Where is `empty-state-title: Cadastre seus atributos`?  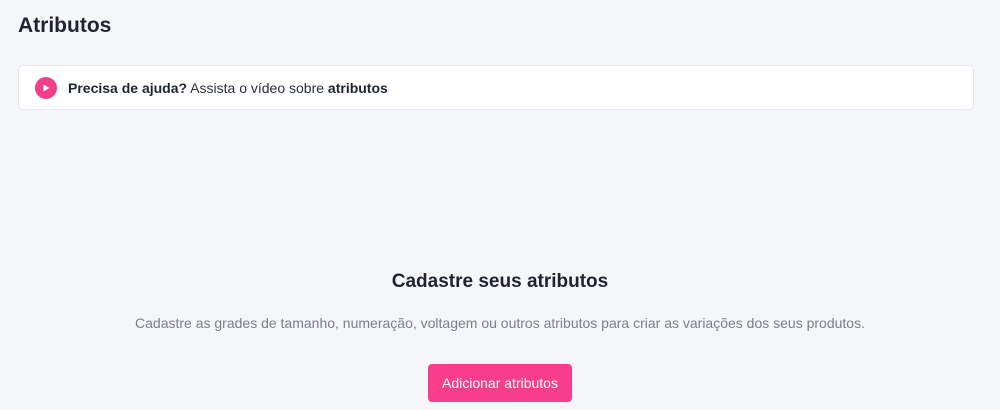
empty-state-title: Cadastre seus atributos is located at coordinates (500, 281).